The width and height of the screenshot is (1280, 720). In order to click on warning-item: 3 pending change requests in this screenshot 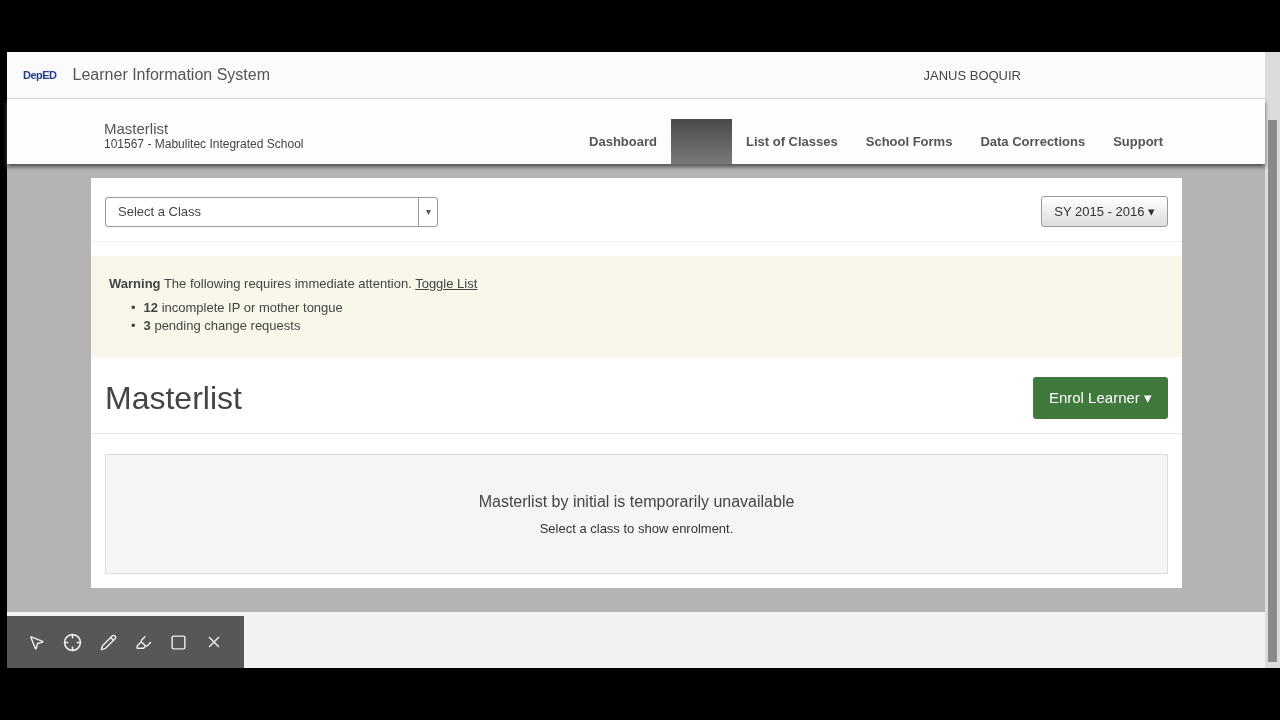, I will do `click(222, 326)`.